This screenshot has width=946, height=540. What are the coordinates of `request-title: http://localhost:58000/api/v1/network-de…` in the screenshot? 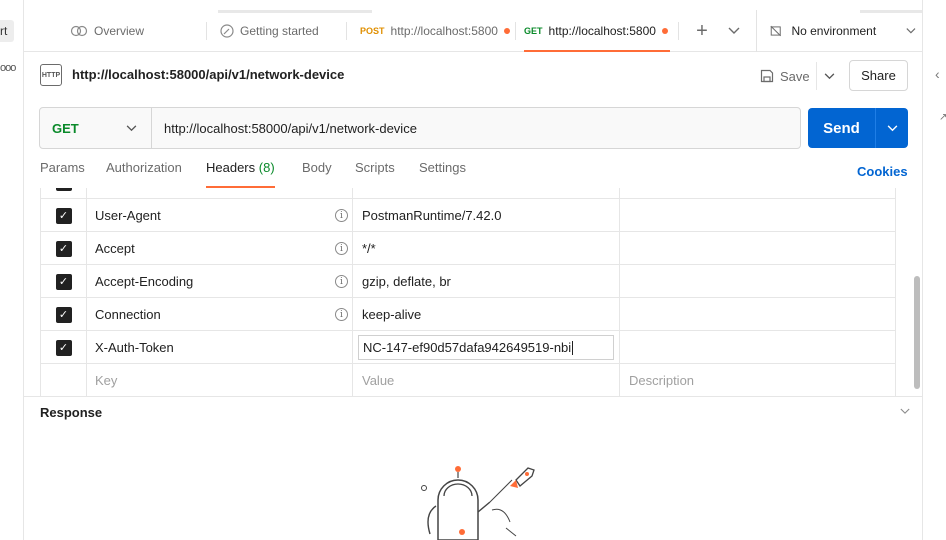 It's located at (208, 74).